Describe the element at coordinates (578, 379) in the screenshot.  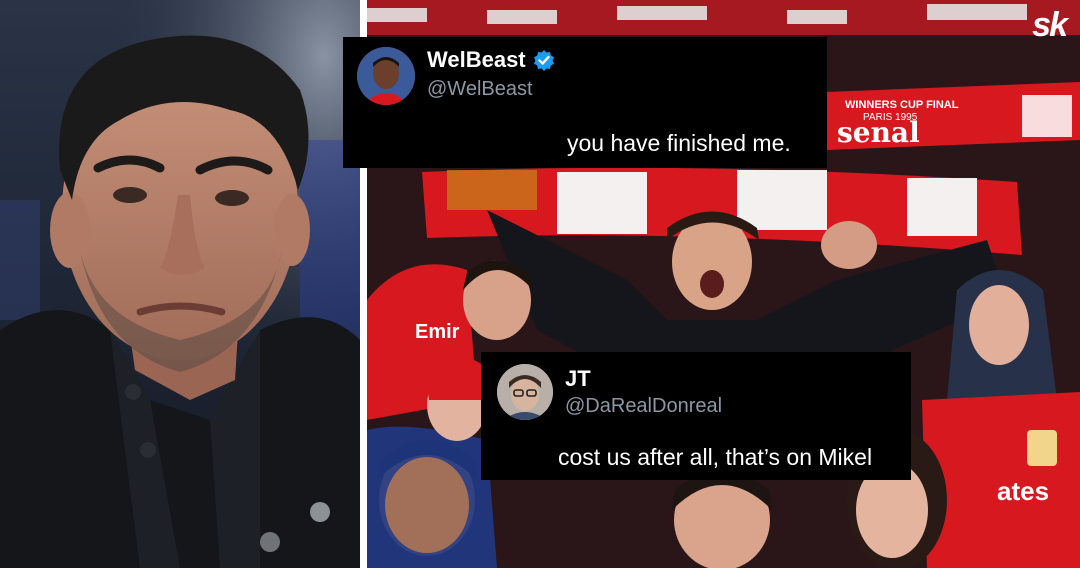
I see `tweet-author-name: JT` at that location.